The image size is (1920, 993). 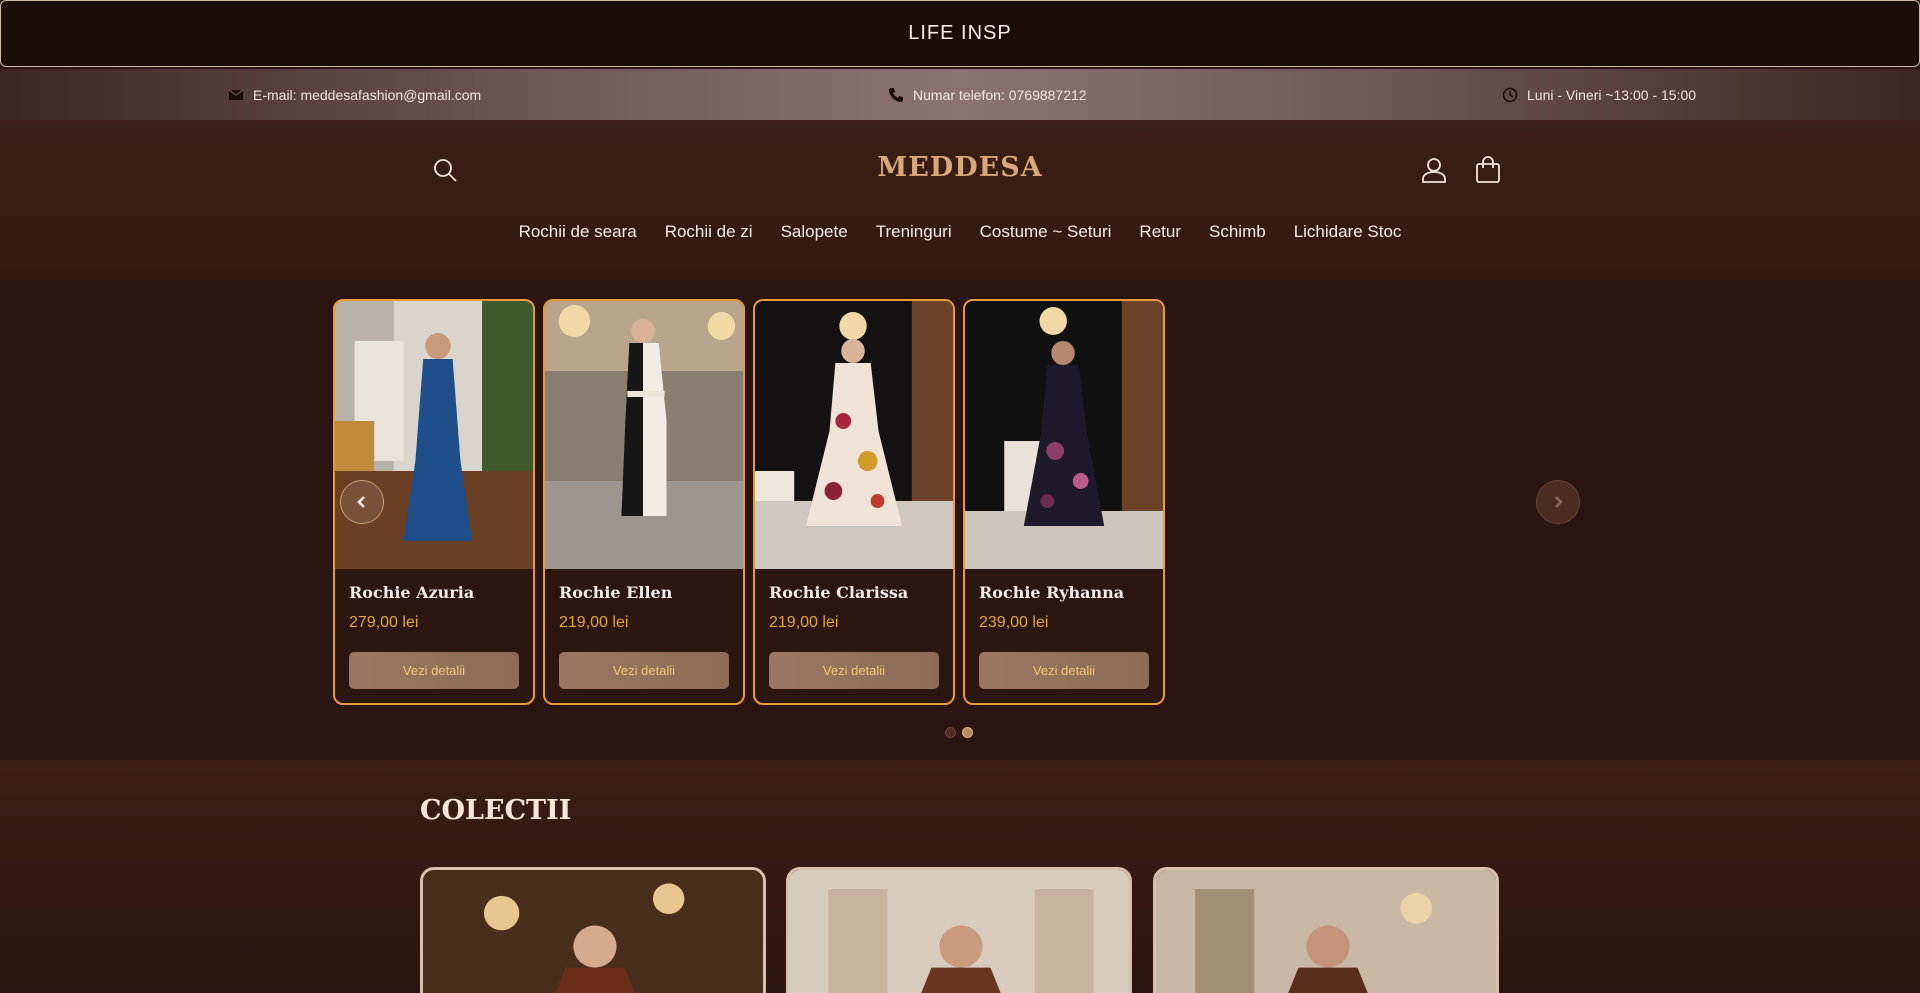 I want to click on product-name: Rochie Clarissa, so click(x=839, y=592).